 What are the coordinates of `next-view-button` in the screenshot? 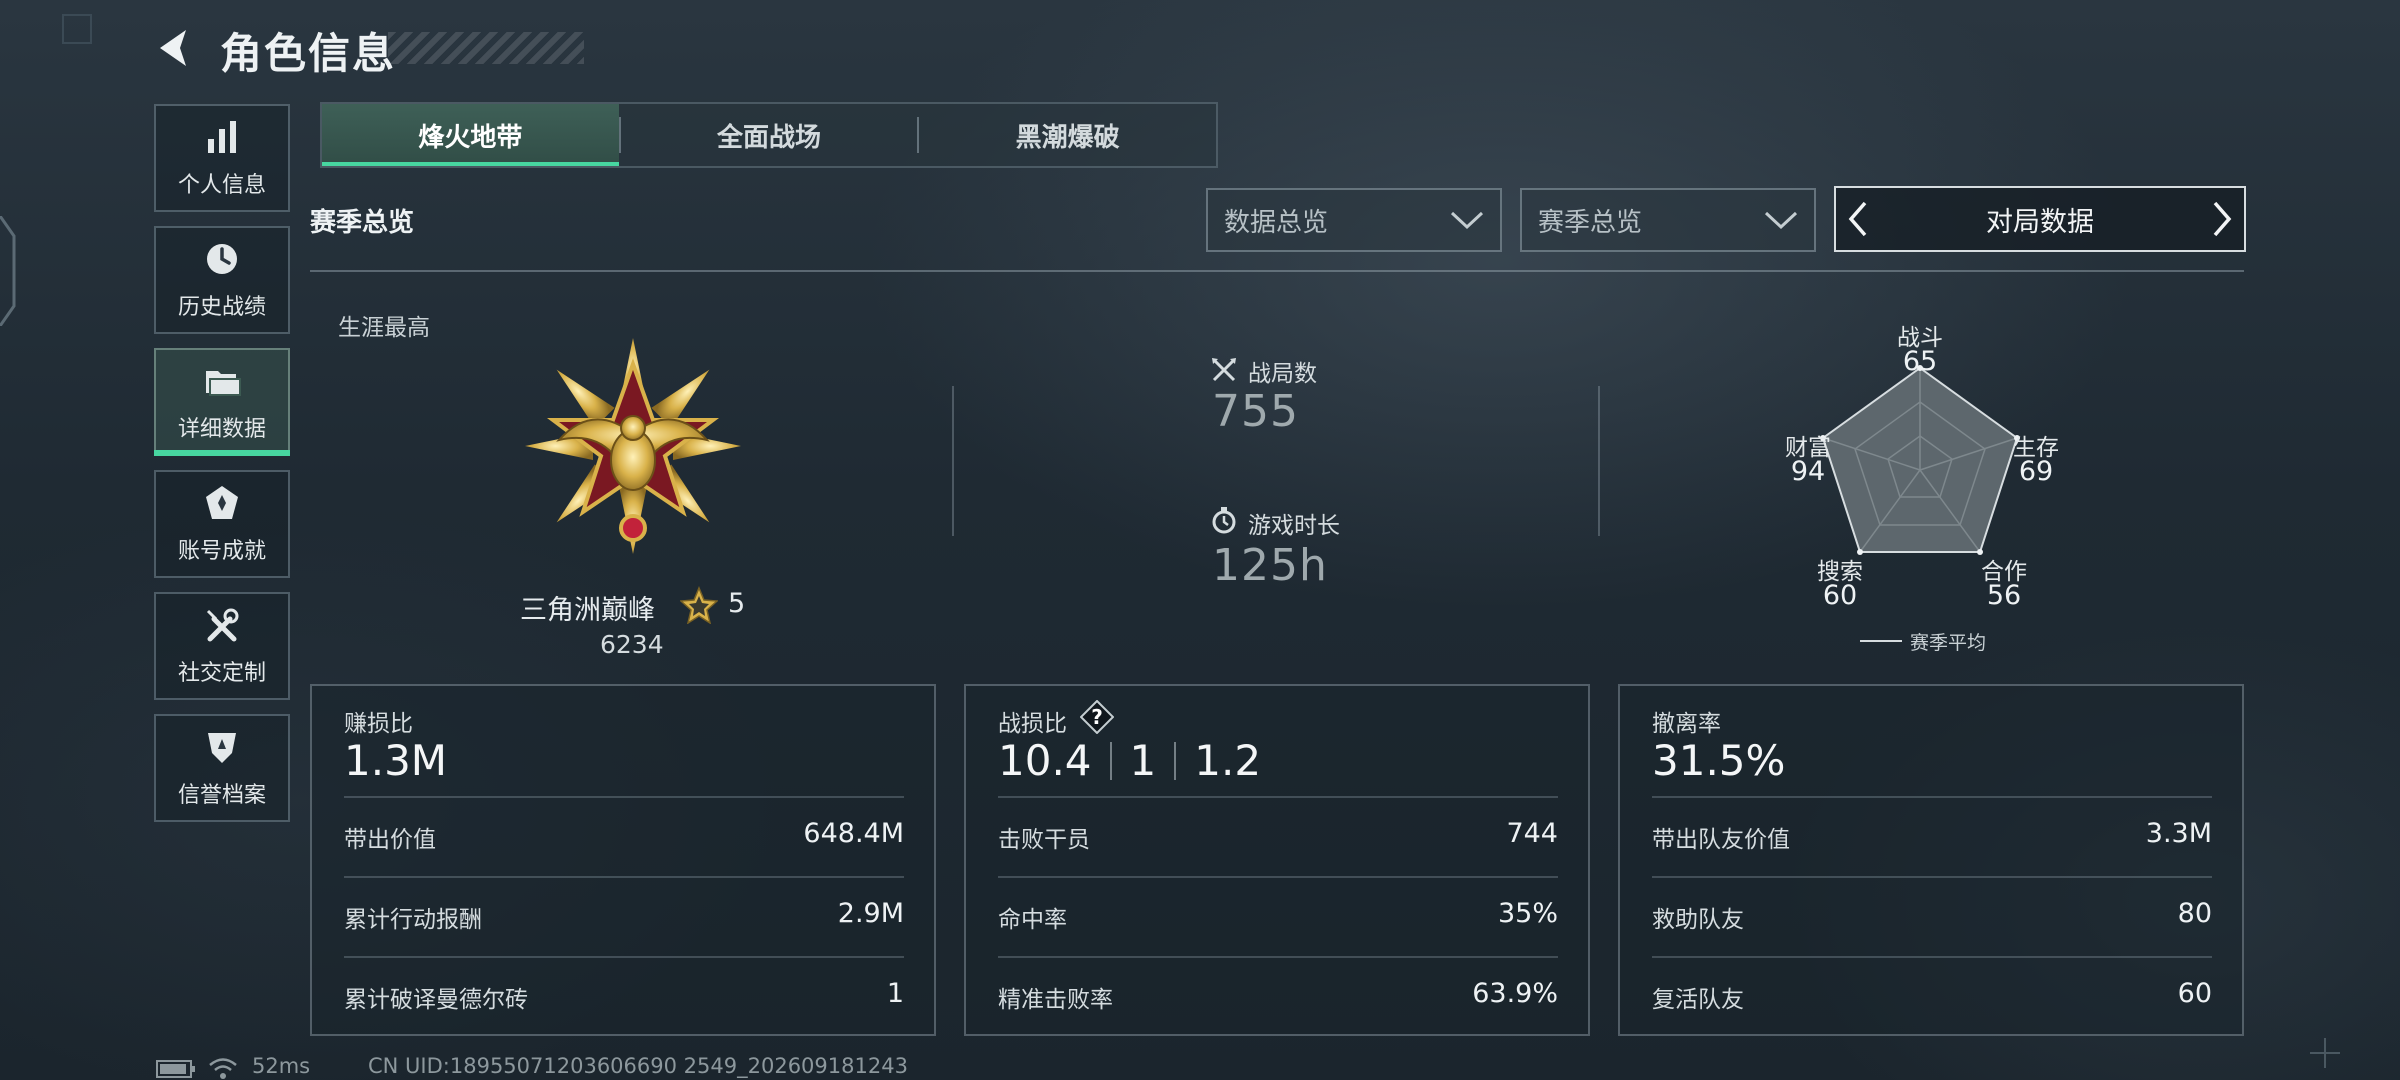 It's located at (2222, 219).